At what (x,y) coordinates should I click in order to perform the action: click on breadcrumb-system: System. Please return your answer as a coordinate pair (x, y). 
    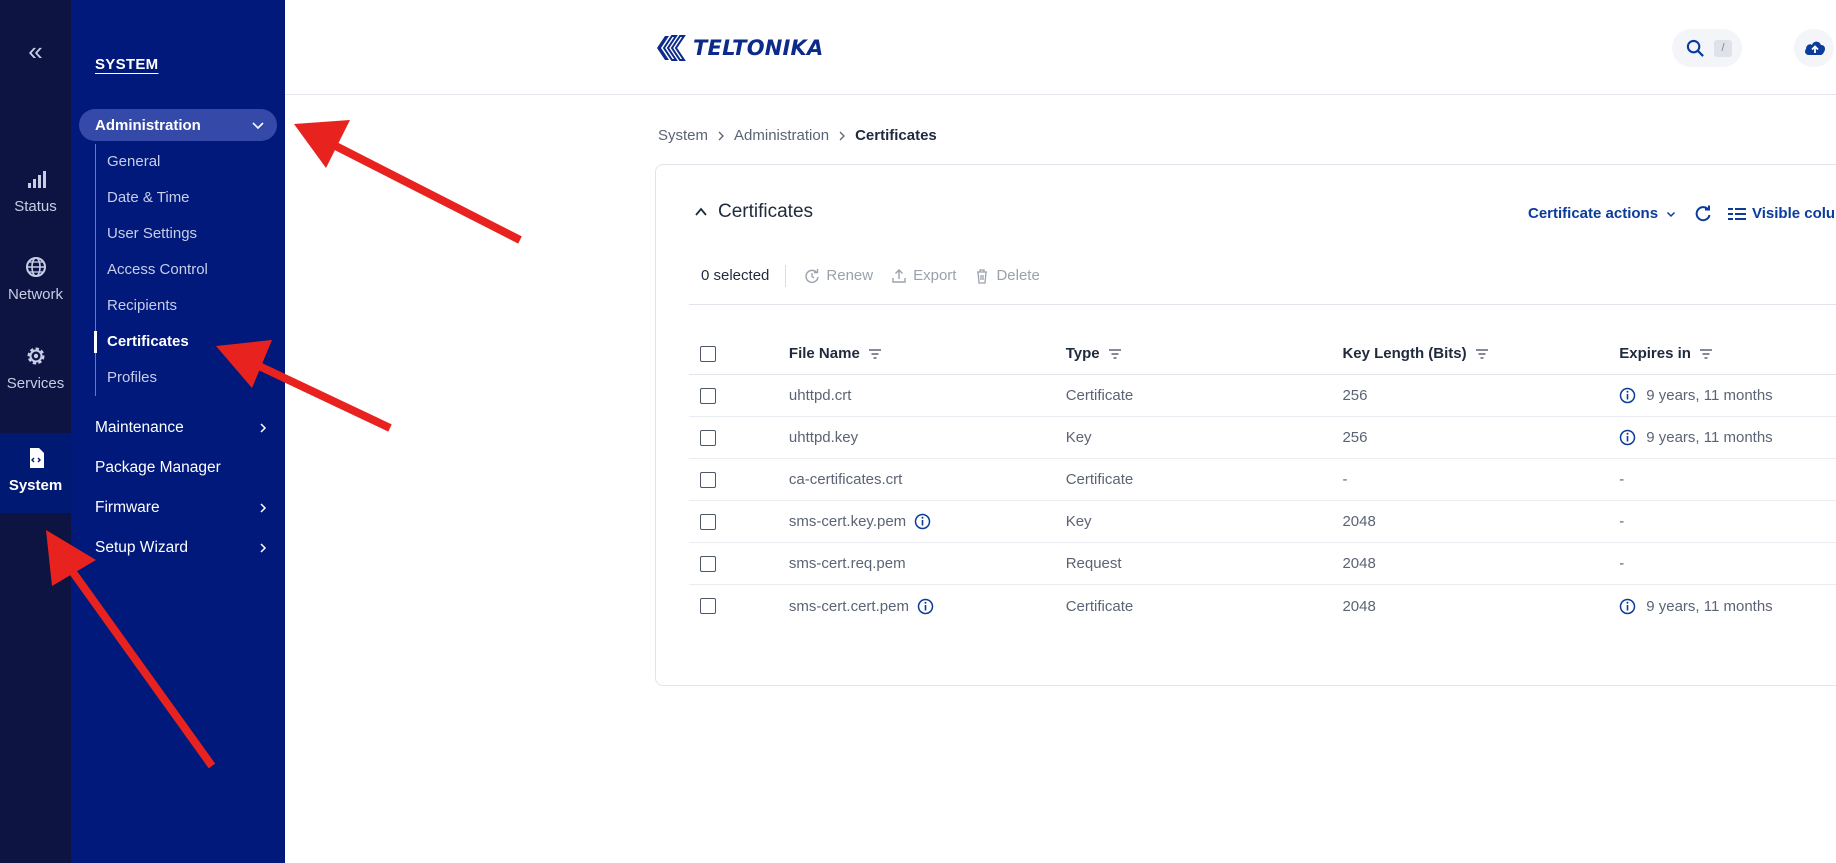
    Looking at the image, I should click on (683, 135).